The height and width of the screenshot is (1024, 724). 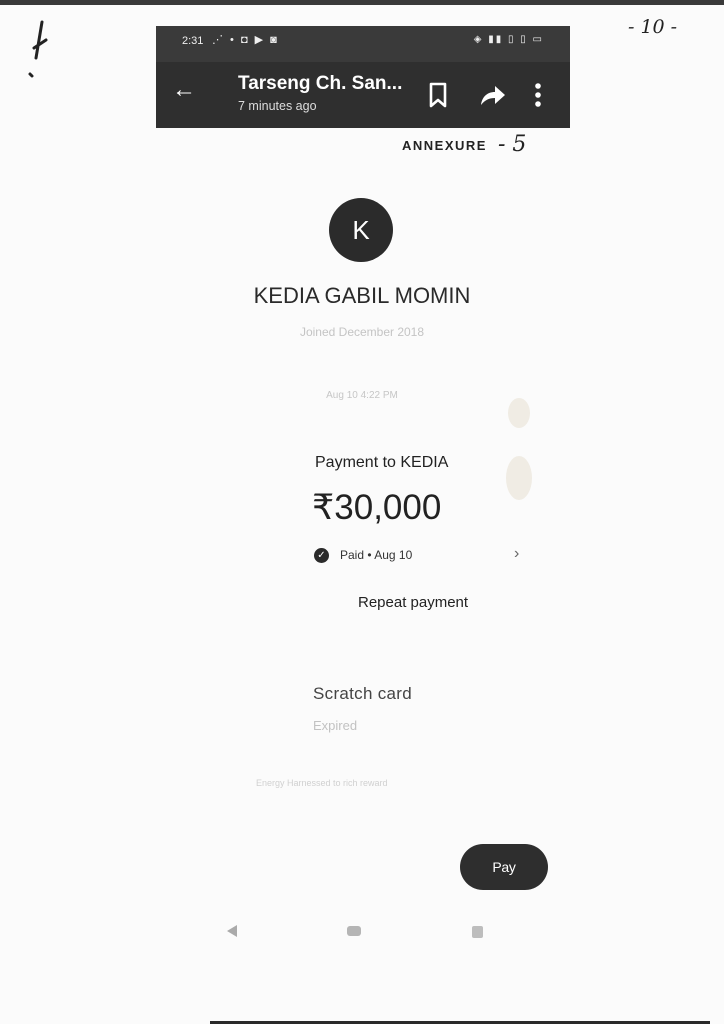 What do you see at coordinates (362, 2) in the screenshot?
I see `page-top-edge` at bounding box center [362, 2].